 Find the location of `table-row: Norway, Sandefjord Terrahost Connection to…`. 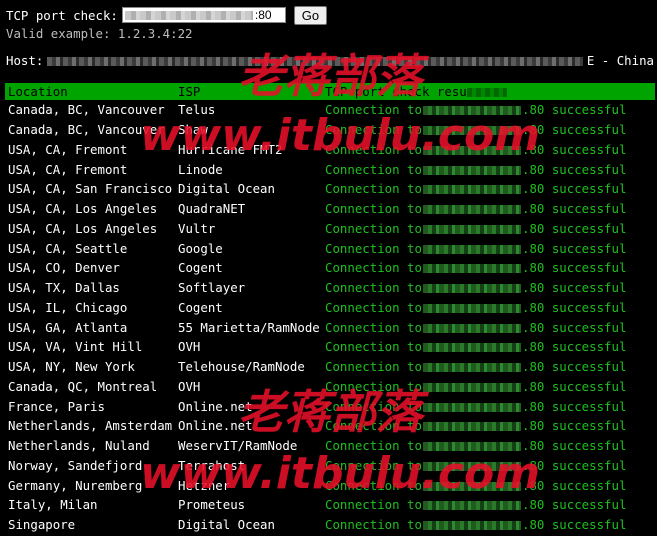

table-row: Norway, Sandefjord Terrahost Connection to… is located at coordinates (330, 466).